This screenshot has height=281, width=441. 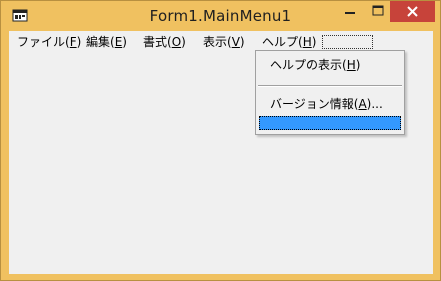 I want to click on title-bar: Form1.MainMenu1, so click(x=220, y=16).